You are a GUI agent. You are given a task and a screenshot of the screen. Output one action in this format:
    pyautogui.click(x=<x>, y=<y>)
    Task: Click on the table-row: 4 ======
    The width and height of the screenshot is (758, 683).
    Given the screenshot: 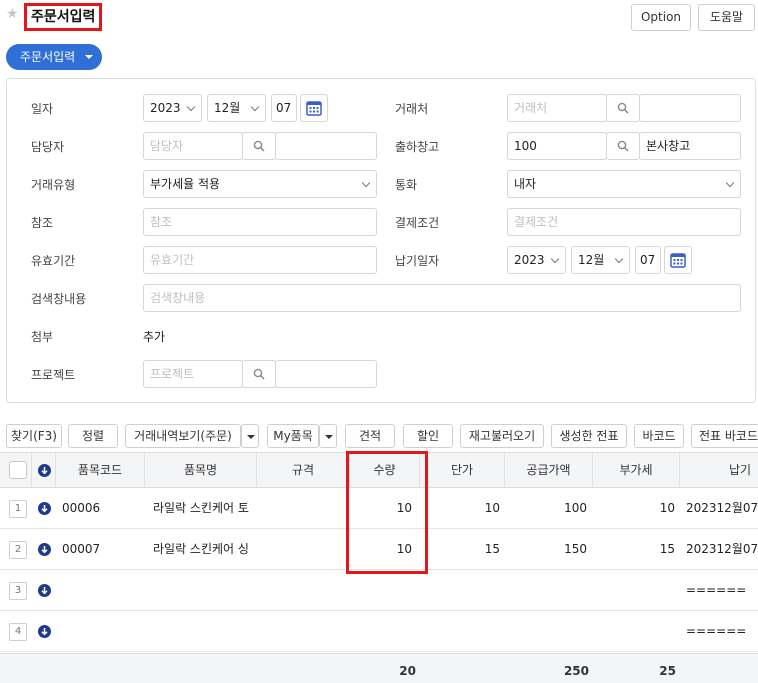 What is the action you would take?
    pyautogui.click(x=379, y=631)
    